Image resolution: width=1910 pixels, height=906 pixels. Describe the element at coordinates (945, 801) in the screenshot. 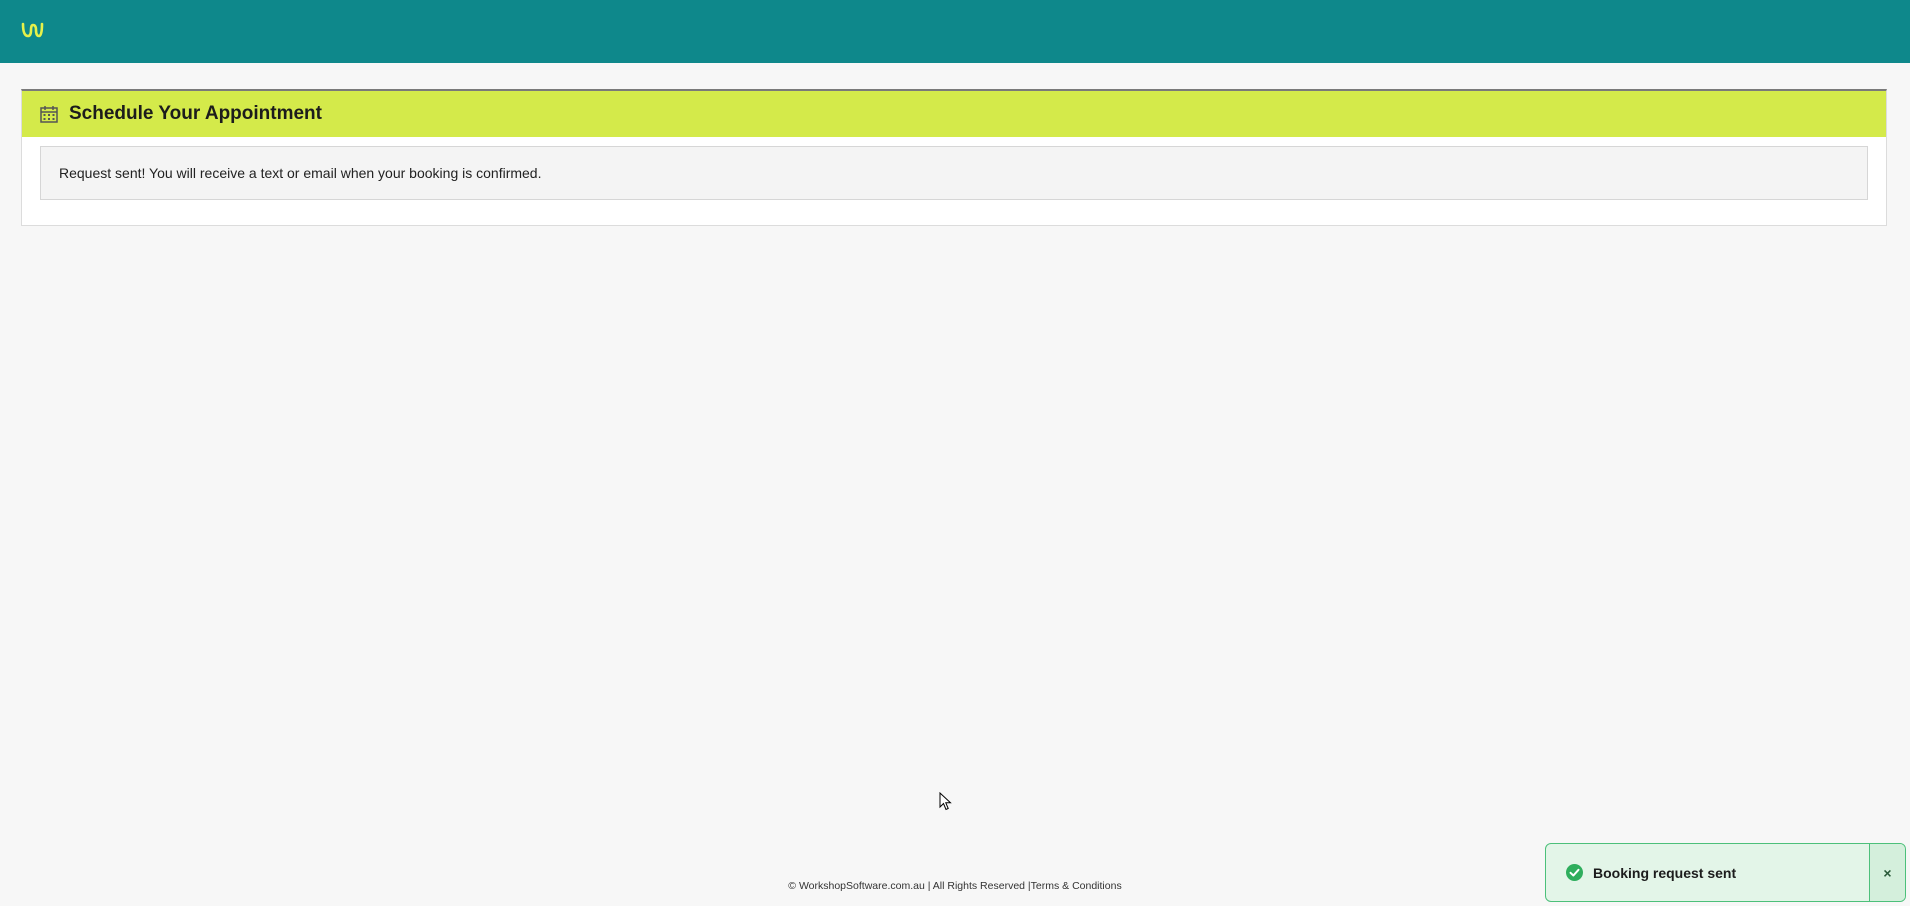

I see `mouse-pointer-icon` at that location.